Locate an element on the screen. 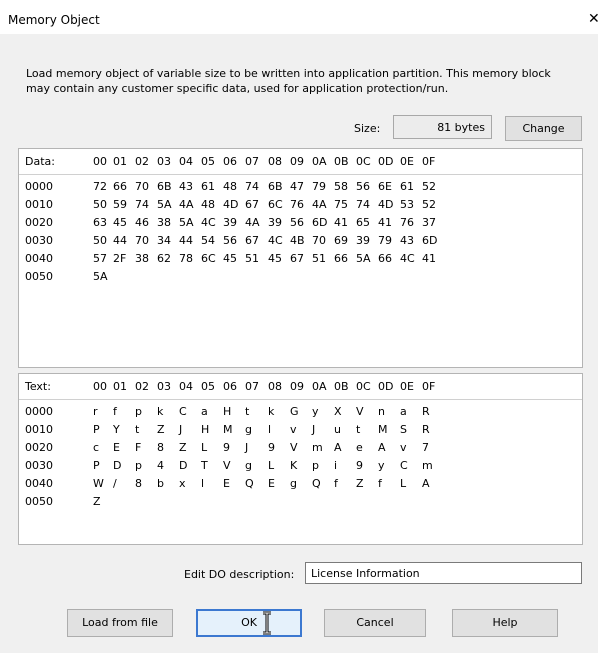 The height and width of the screenshot is (653, 598). data-grid-cell: 79 is located at coordinates (385, 240).